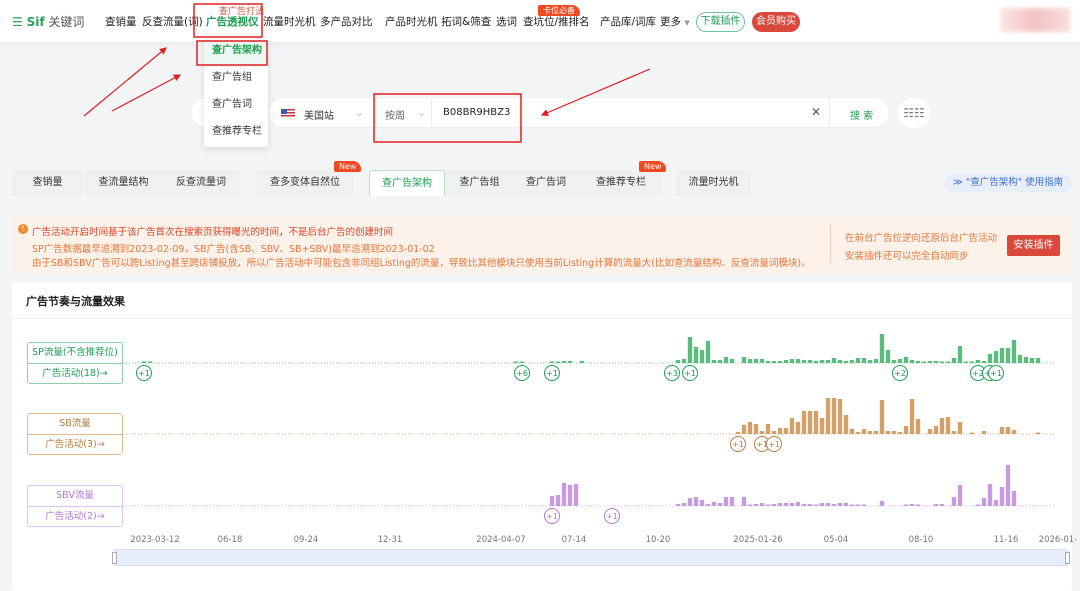  Describe the element at coordinates (1058, 540) in the screenshot. I see `x-tick-label: 2026-01-` at that location.